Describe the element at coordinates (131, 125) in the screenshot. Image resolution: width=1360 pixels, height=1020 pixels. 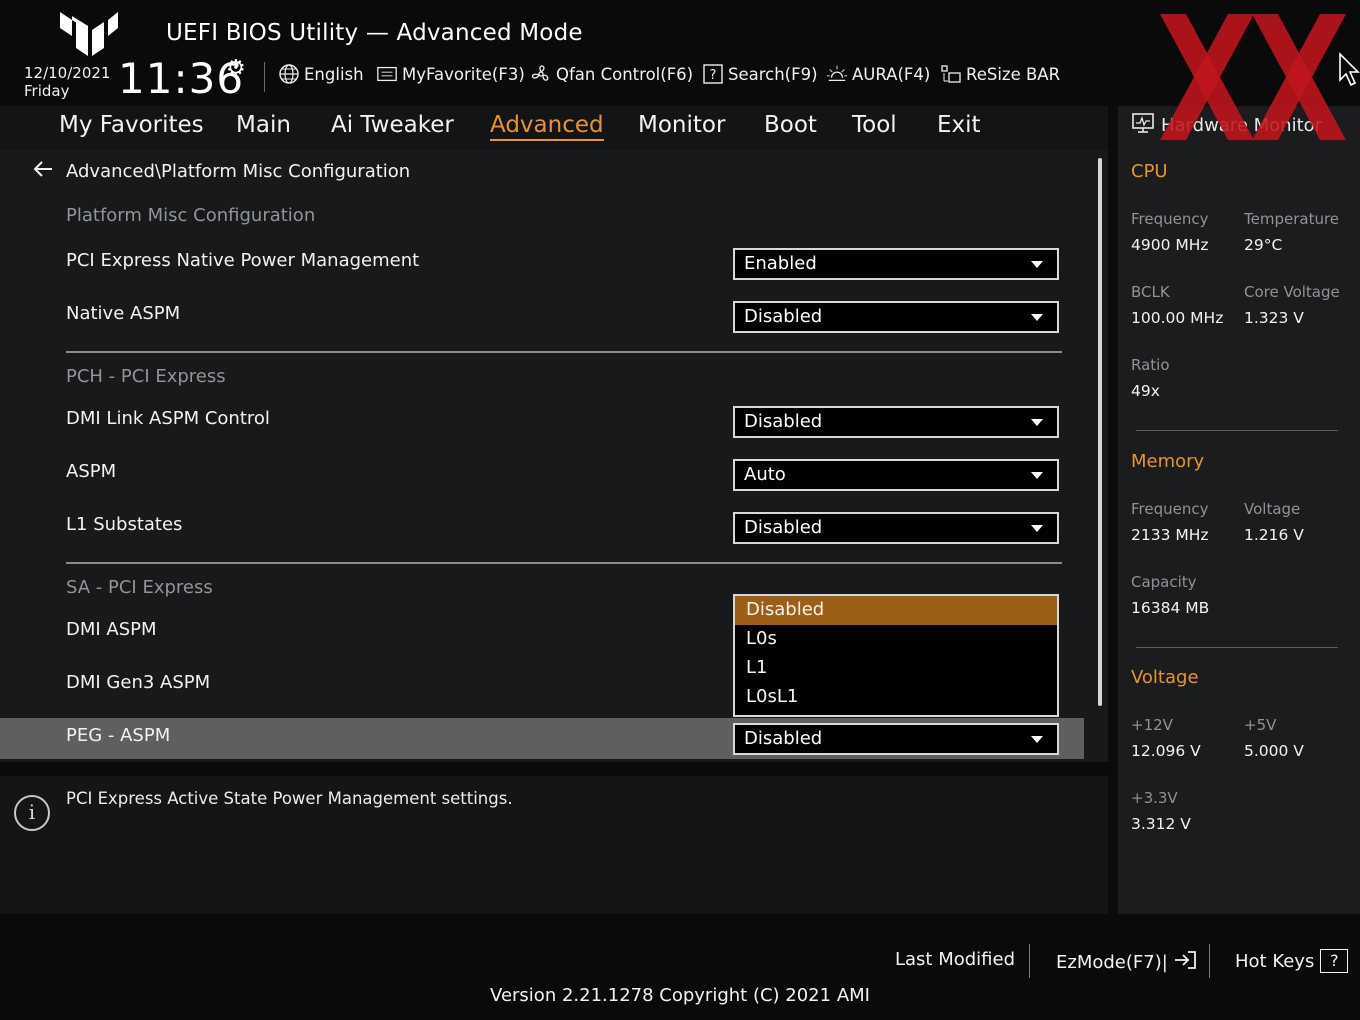
I see `tab-my-favorites: My Favorites` at that location.